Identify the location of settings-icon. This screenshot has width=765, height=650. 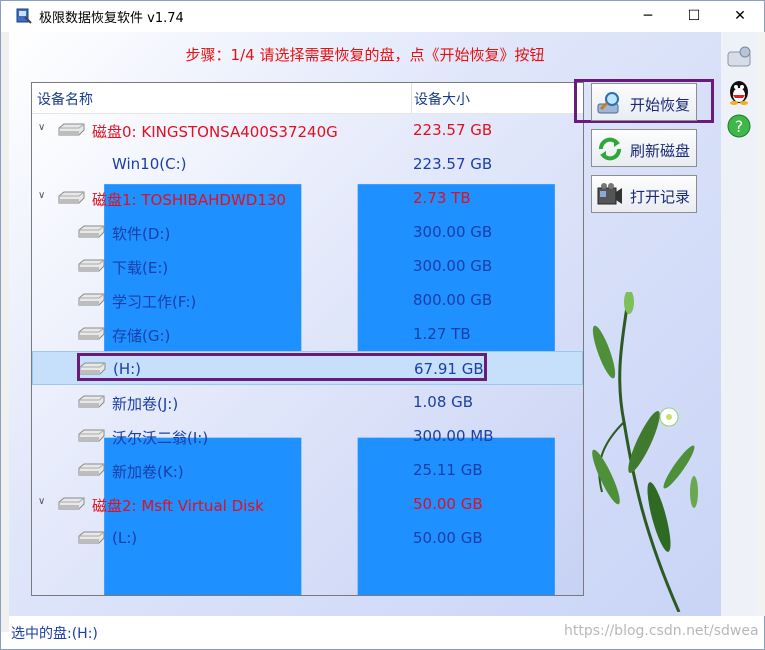
(739, 58).